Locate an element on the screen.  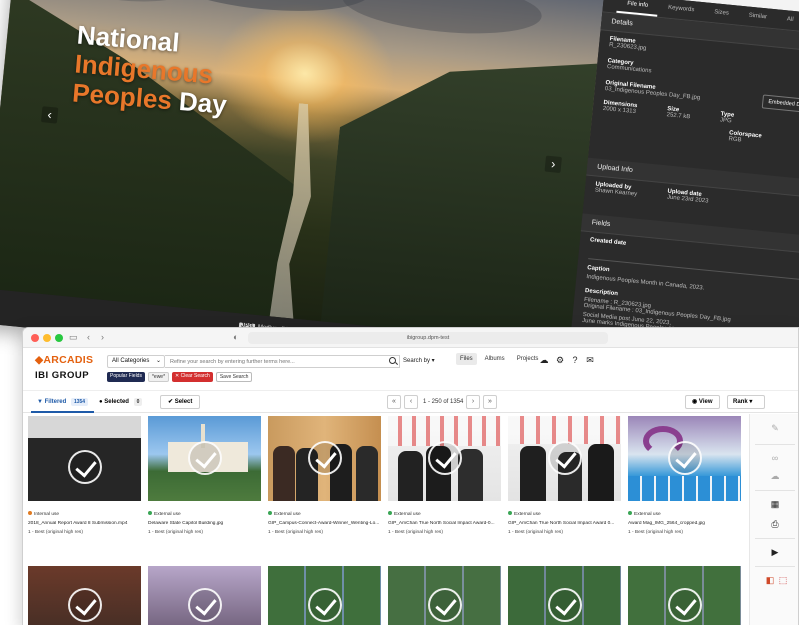
embedded-data-button: Embedded Data is located at coordinates (780, 104).